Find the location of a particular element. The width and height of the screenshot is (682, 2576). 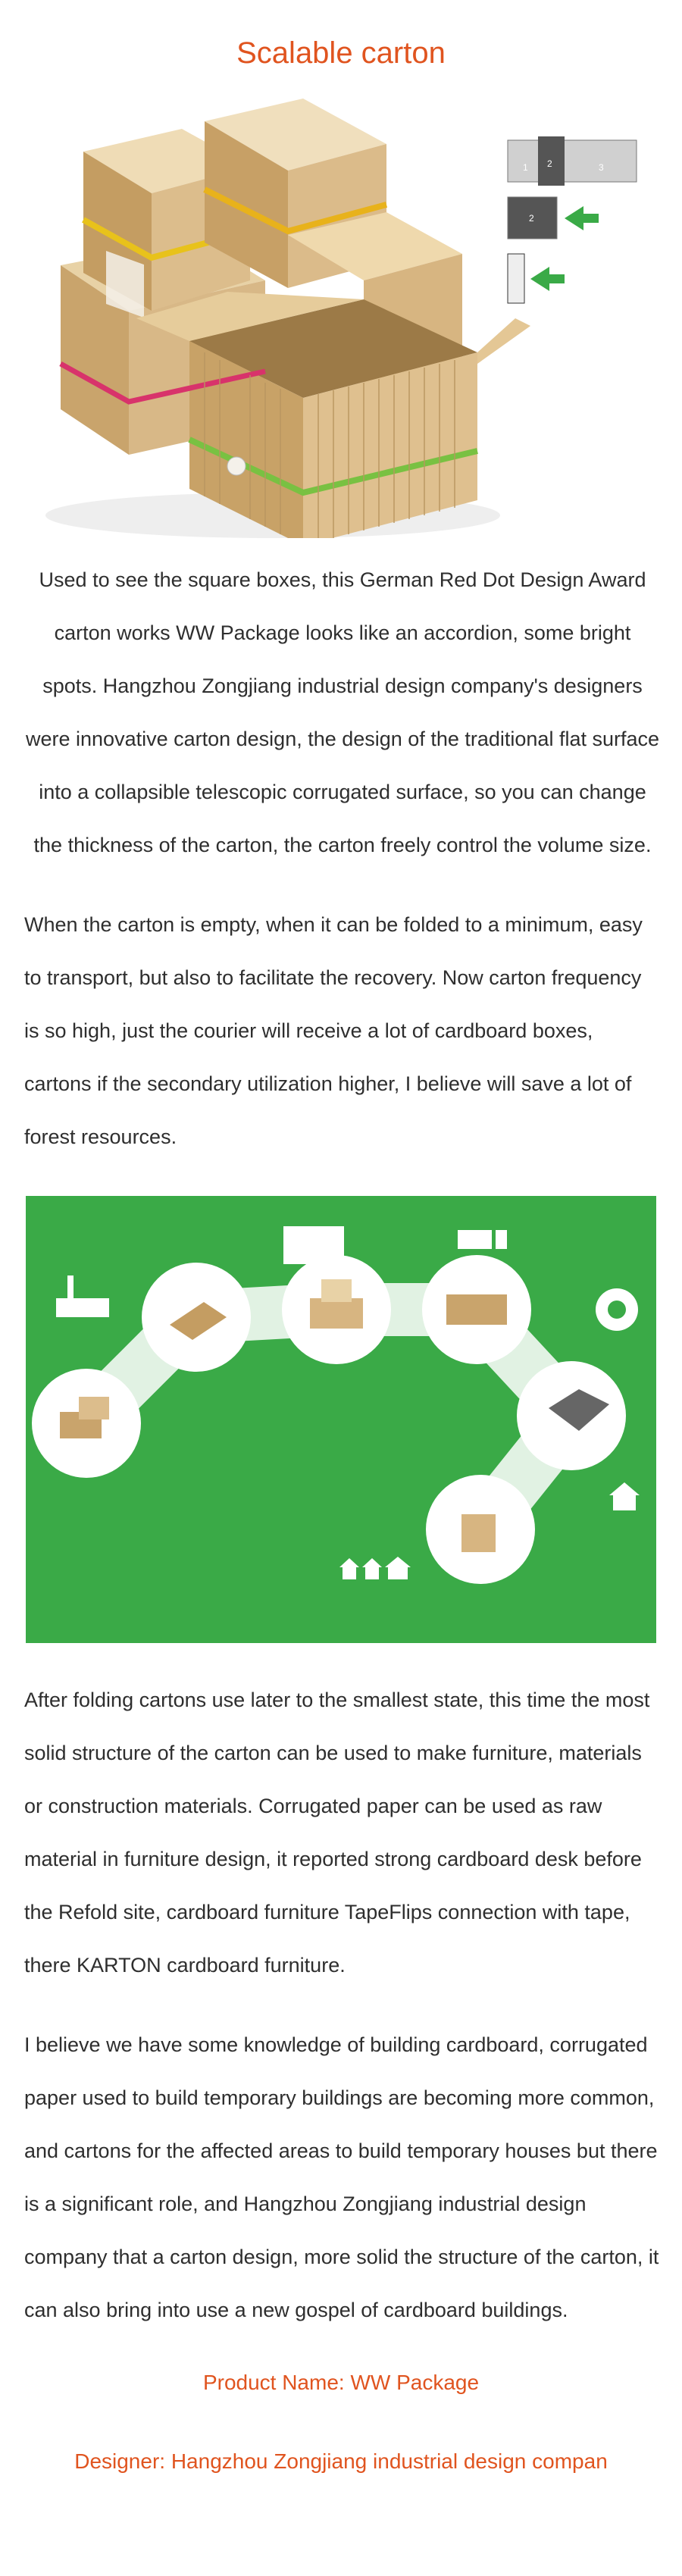

telescope-diagram-folded is located at coordinates (536, 278).